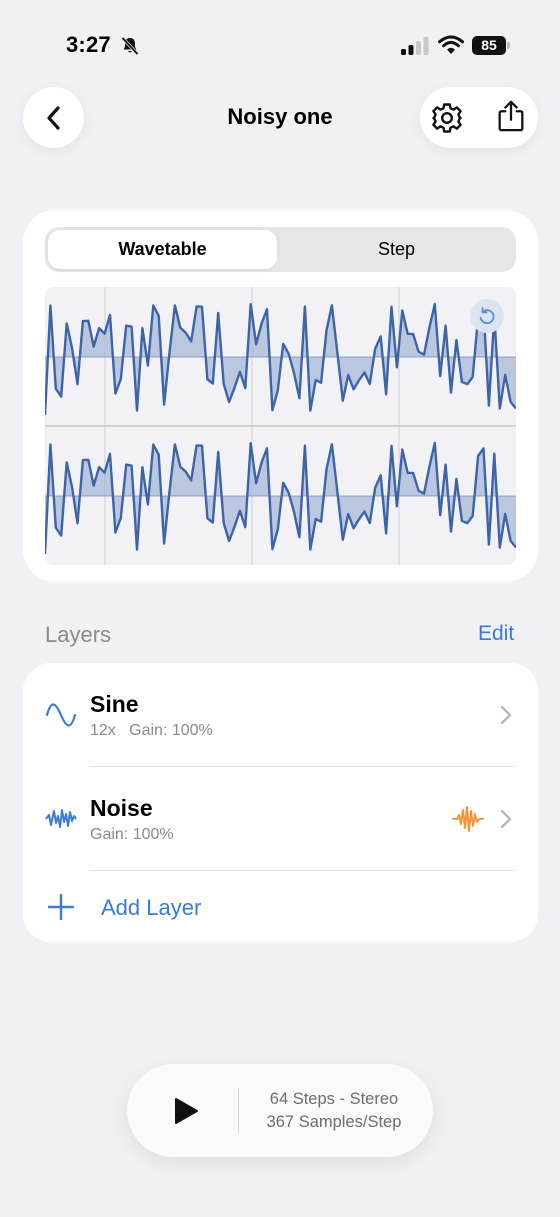  What do you see at coordinates (186, 1111) in the screenshot?
I see `play-icon` at bounding box center [186, 1111].